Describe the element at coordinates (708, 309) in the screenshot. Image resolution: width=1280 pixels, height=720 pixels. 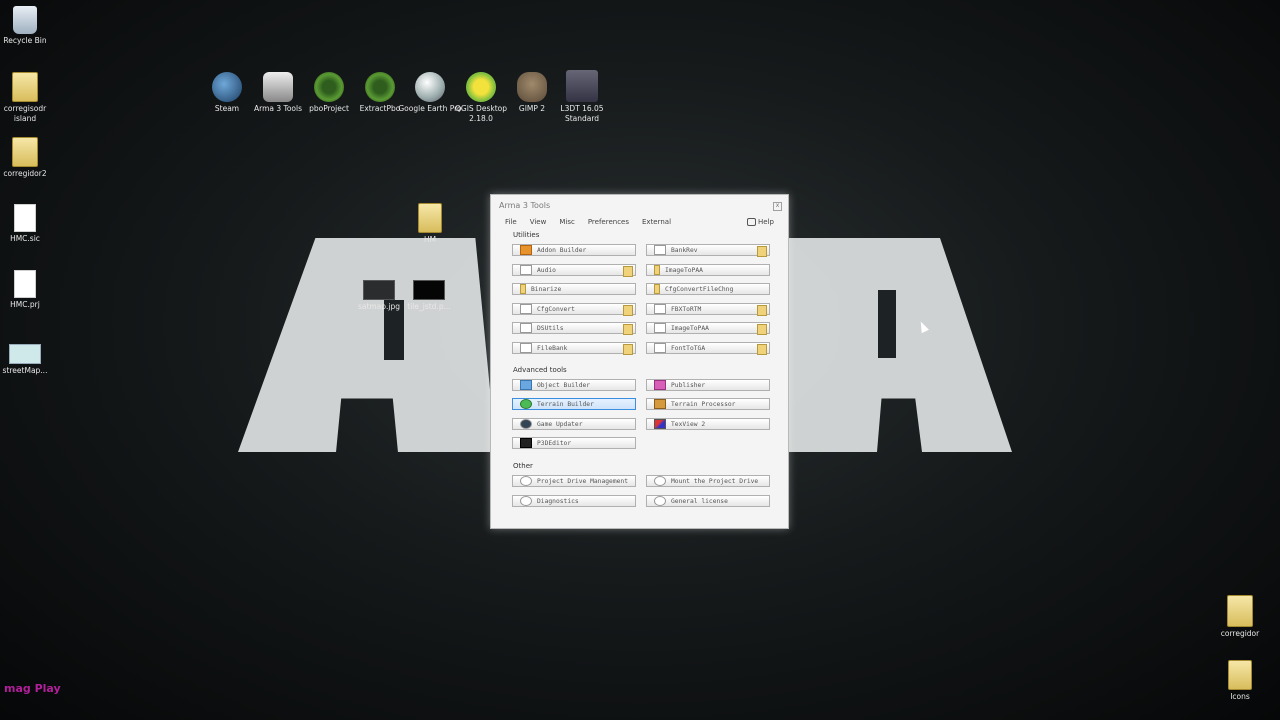
I see `tool-fbxtortm: FBXToRTM` at that location.